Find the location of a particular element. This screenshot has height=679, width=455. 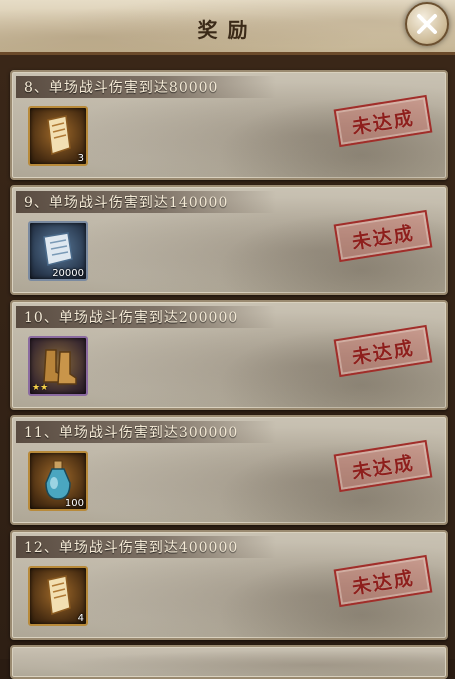

reward-quantity: 20000 is located at coordinates (68, 273).